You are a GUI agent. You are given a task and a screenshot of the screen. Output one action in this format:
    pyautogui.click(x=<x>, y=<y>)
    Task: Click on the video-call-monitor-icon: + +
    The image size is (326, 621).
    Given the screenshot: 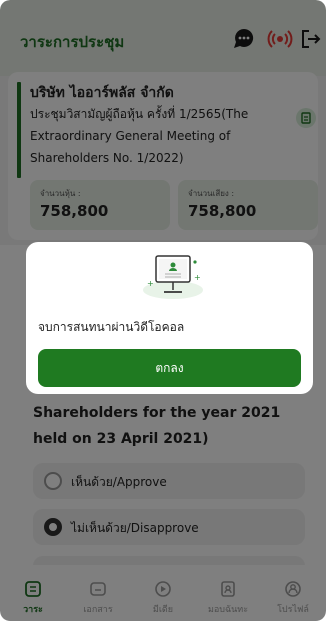 What is the action you would take?
    pyautogui.click(x=173, y=277)
    